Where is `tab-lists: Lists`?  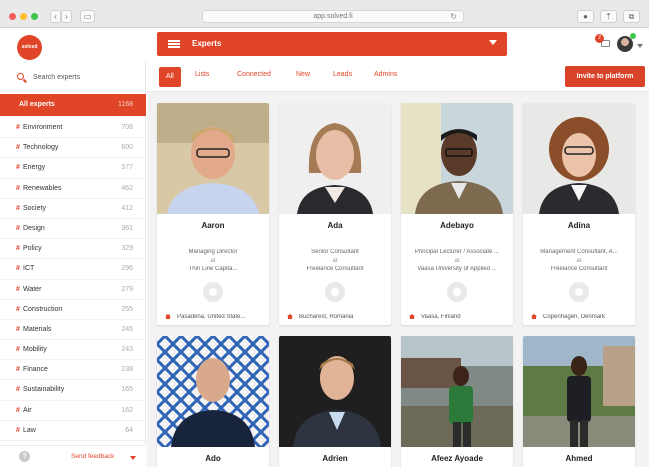 tab-lists: Lists is located at coordinates (202, 74).